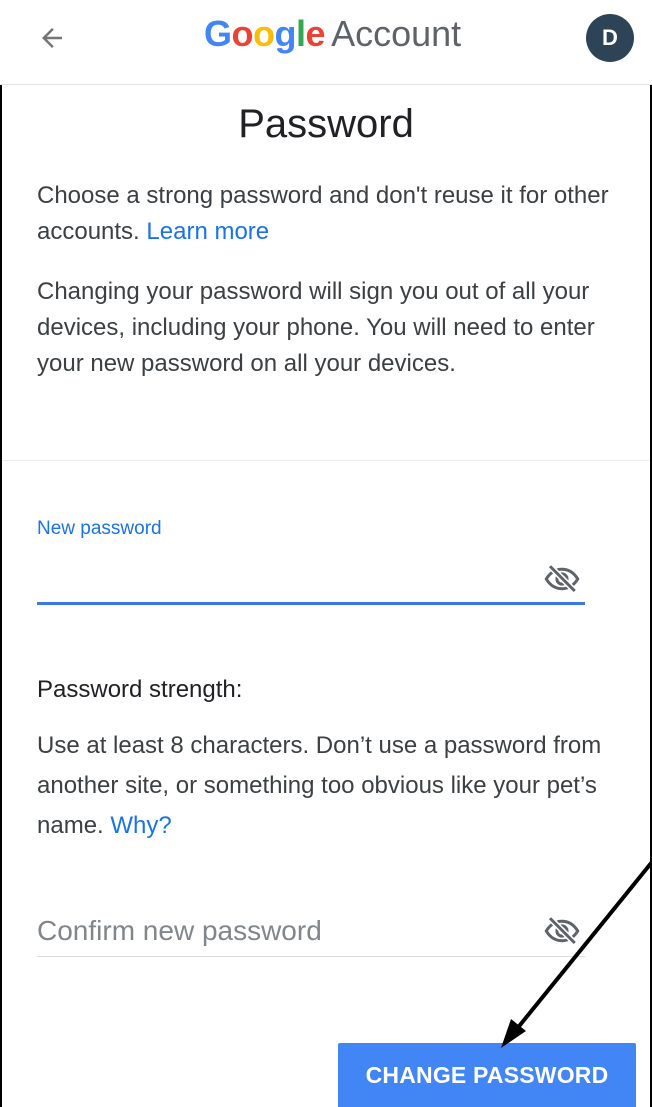  What do you see at coordinates (315, 33) in the screenshot?
I see `brand-letter: e` at bounding box center [315, 33].